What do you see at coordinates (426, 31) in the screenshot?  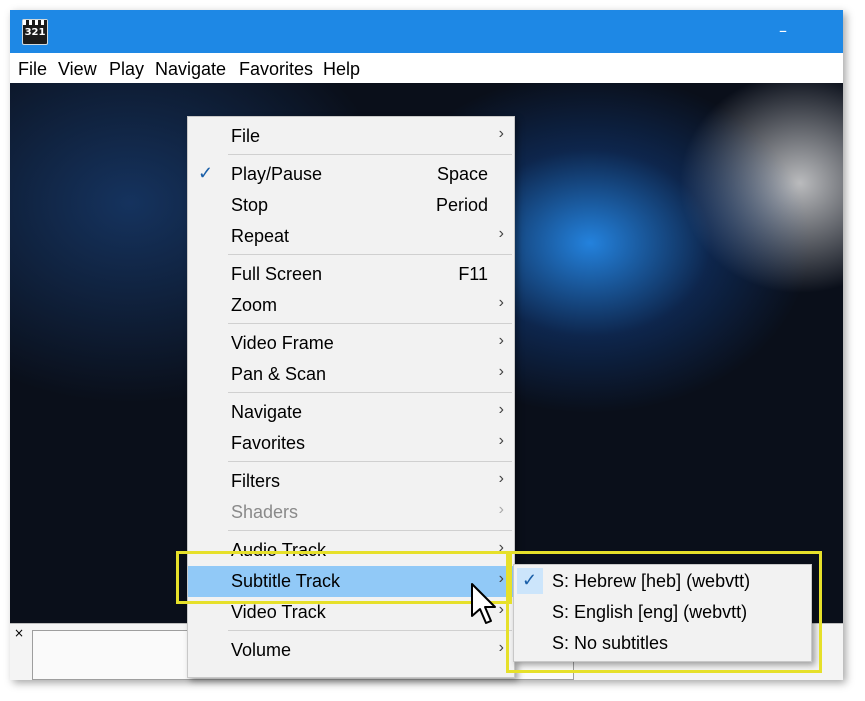 I see `title-bar: 321 –` at bounding box center [426, 31].